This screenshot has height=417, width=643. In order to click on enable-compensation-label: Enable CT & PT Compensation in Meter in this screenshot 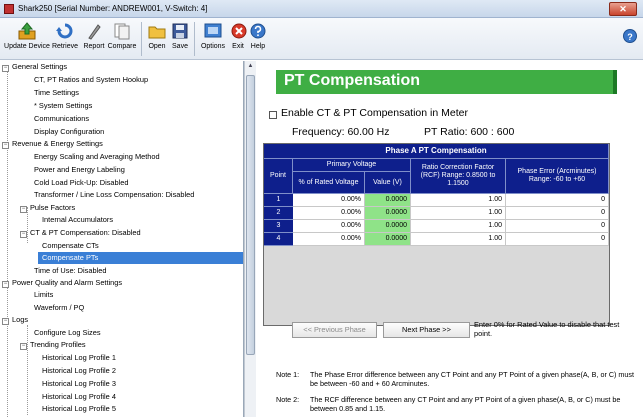, I will do `click(374, 113)`.